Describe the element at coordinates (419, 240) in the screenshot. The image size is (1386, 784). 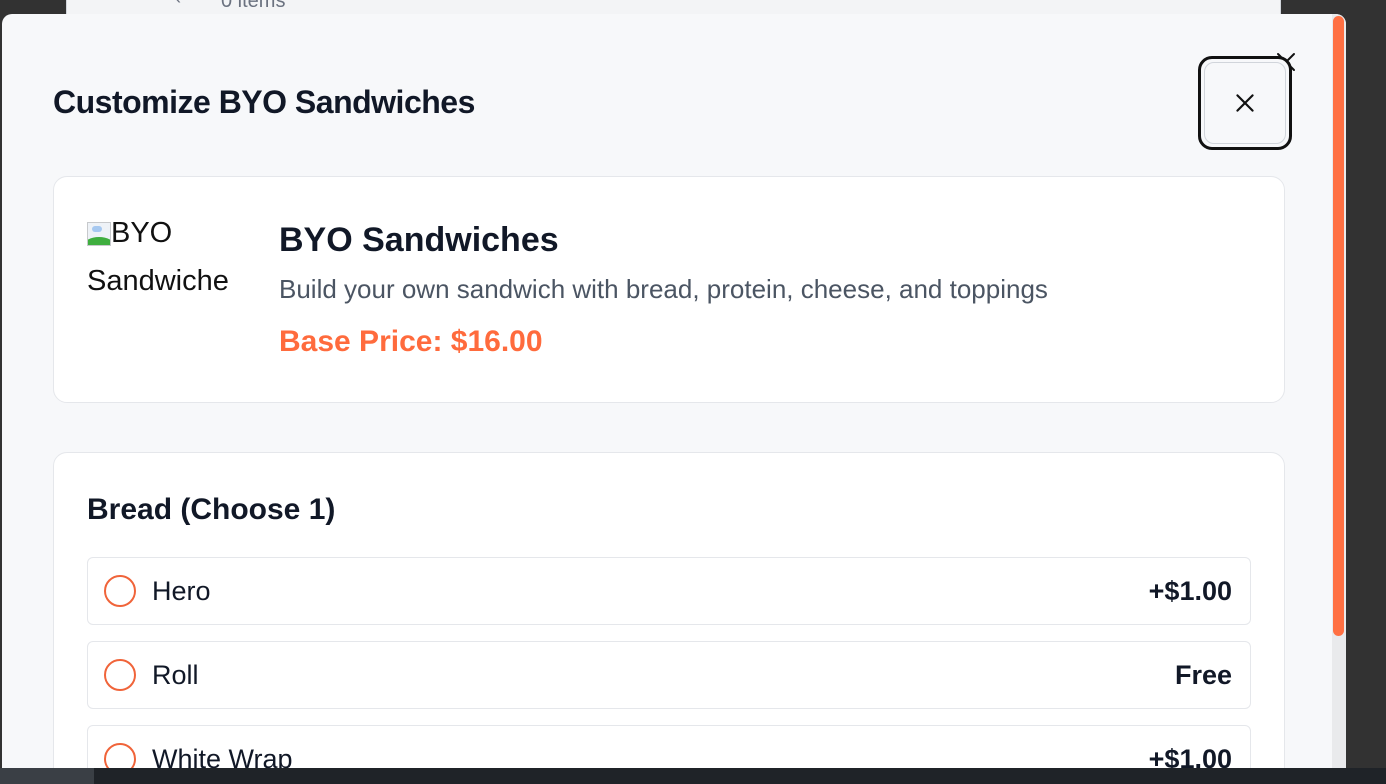
I see `product-name: BYO Sandwiches` at that location.